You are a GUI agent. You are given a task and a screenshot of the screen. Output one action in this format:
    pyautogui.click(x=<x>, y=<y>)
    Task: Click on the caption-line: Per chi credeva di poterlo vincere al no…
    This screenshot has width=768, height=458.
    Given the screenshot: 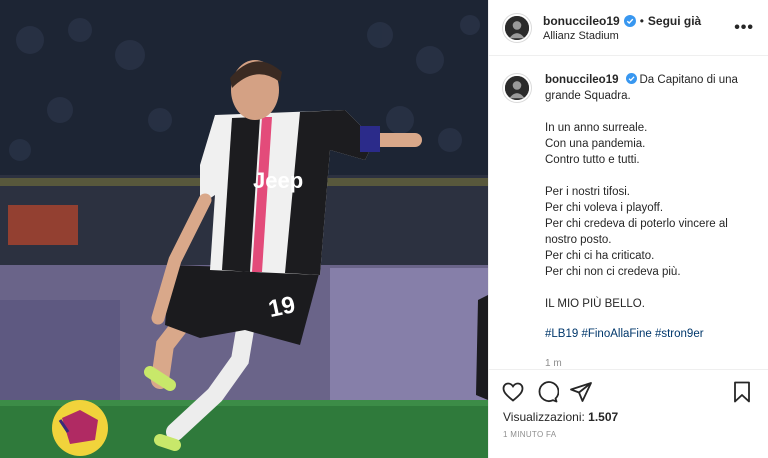 What is the action you would take?
    pyautogui.click(x=636, y=232)
    